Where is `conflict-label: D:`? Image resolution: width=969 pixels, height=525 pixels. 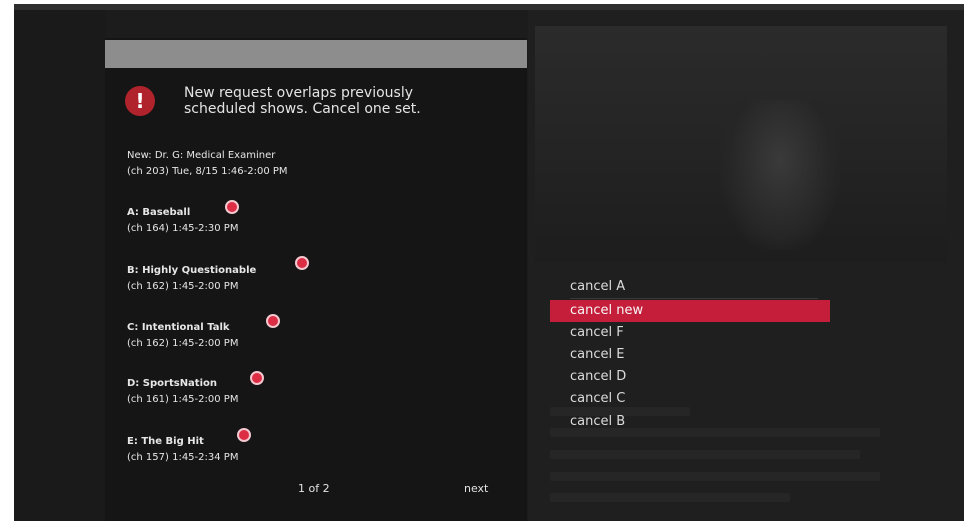
conflict-label: D: is located at coordinates (133, 383).